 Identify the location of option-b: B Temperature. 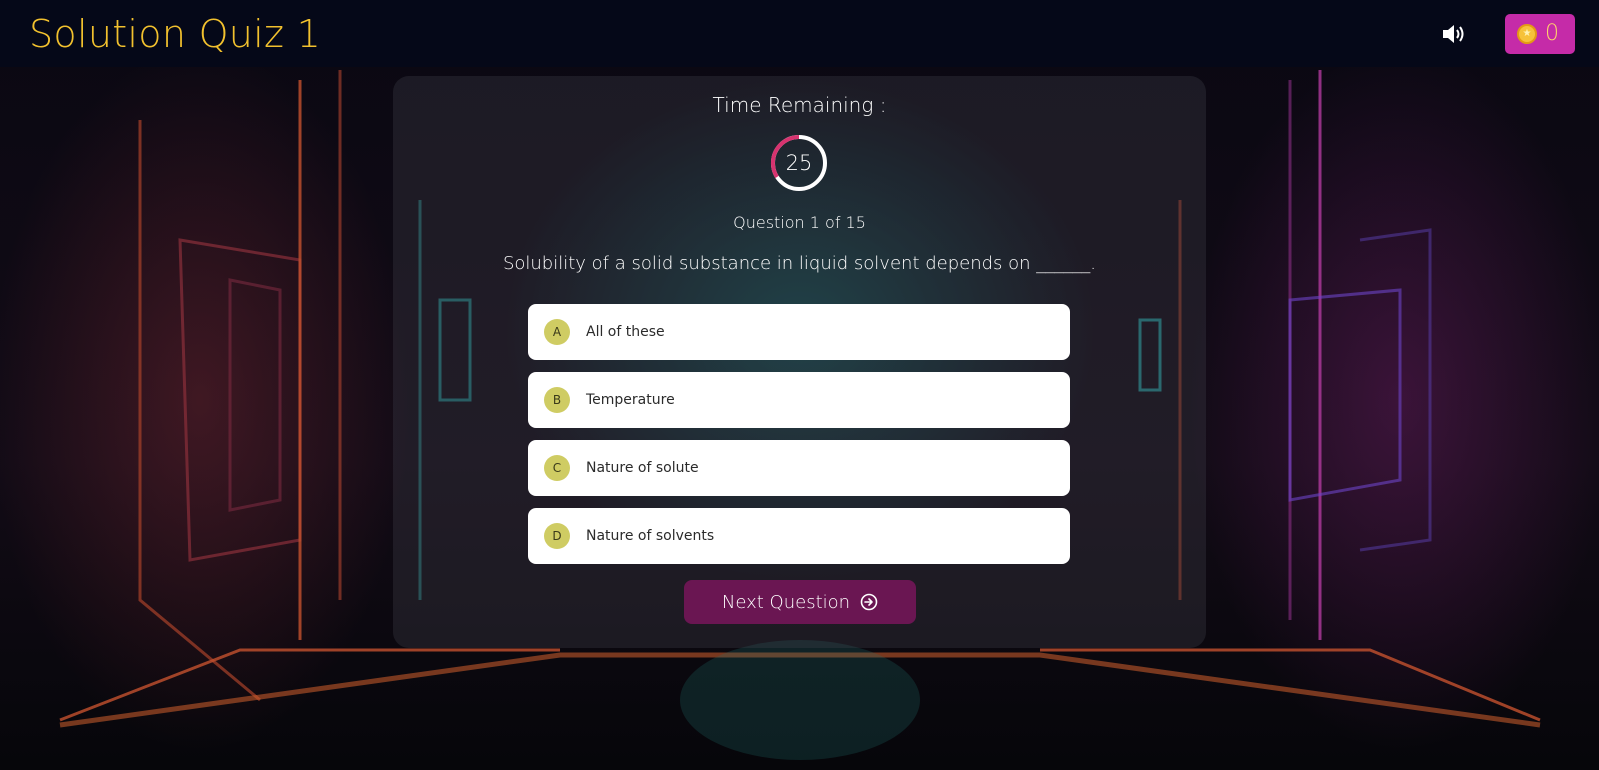
(799, 400).